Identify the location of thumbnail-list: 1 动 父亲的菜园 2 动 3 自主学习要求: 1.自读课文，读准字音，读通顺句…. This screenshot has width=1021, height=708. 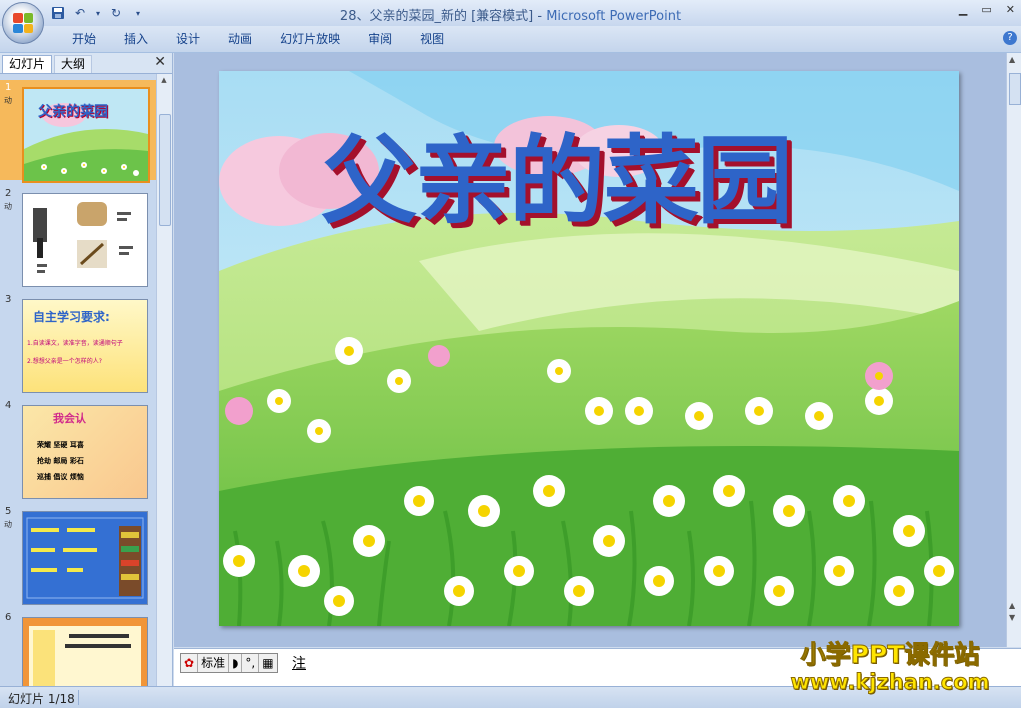
(78, 380).